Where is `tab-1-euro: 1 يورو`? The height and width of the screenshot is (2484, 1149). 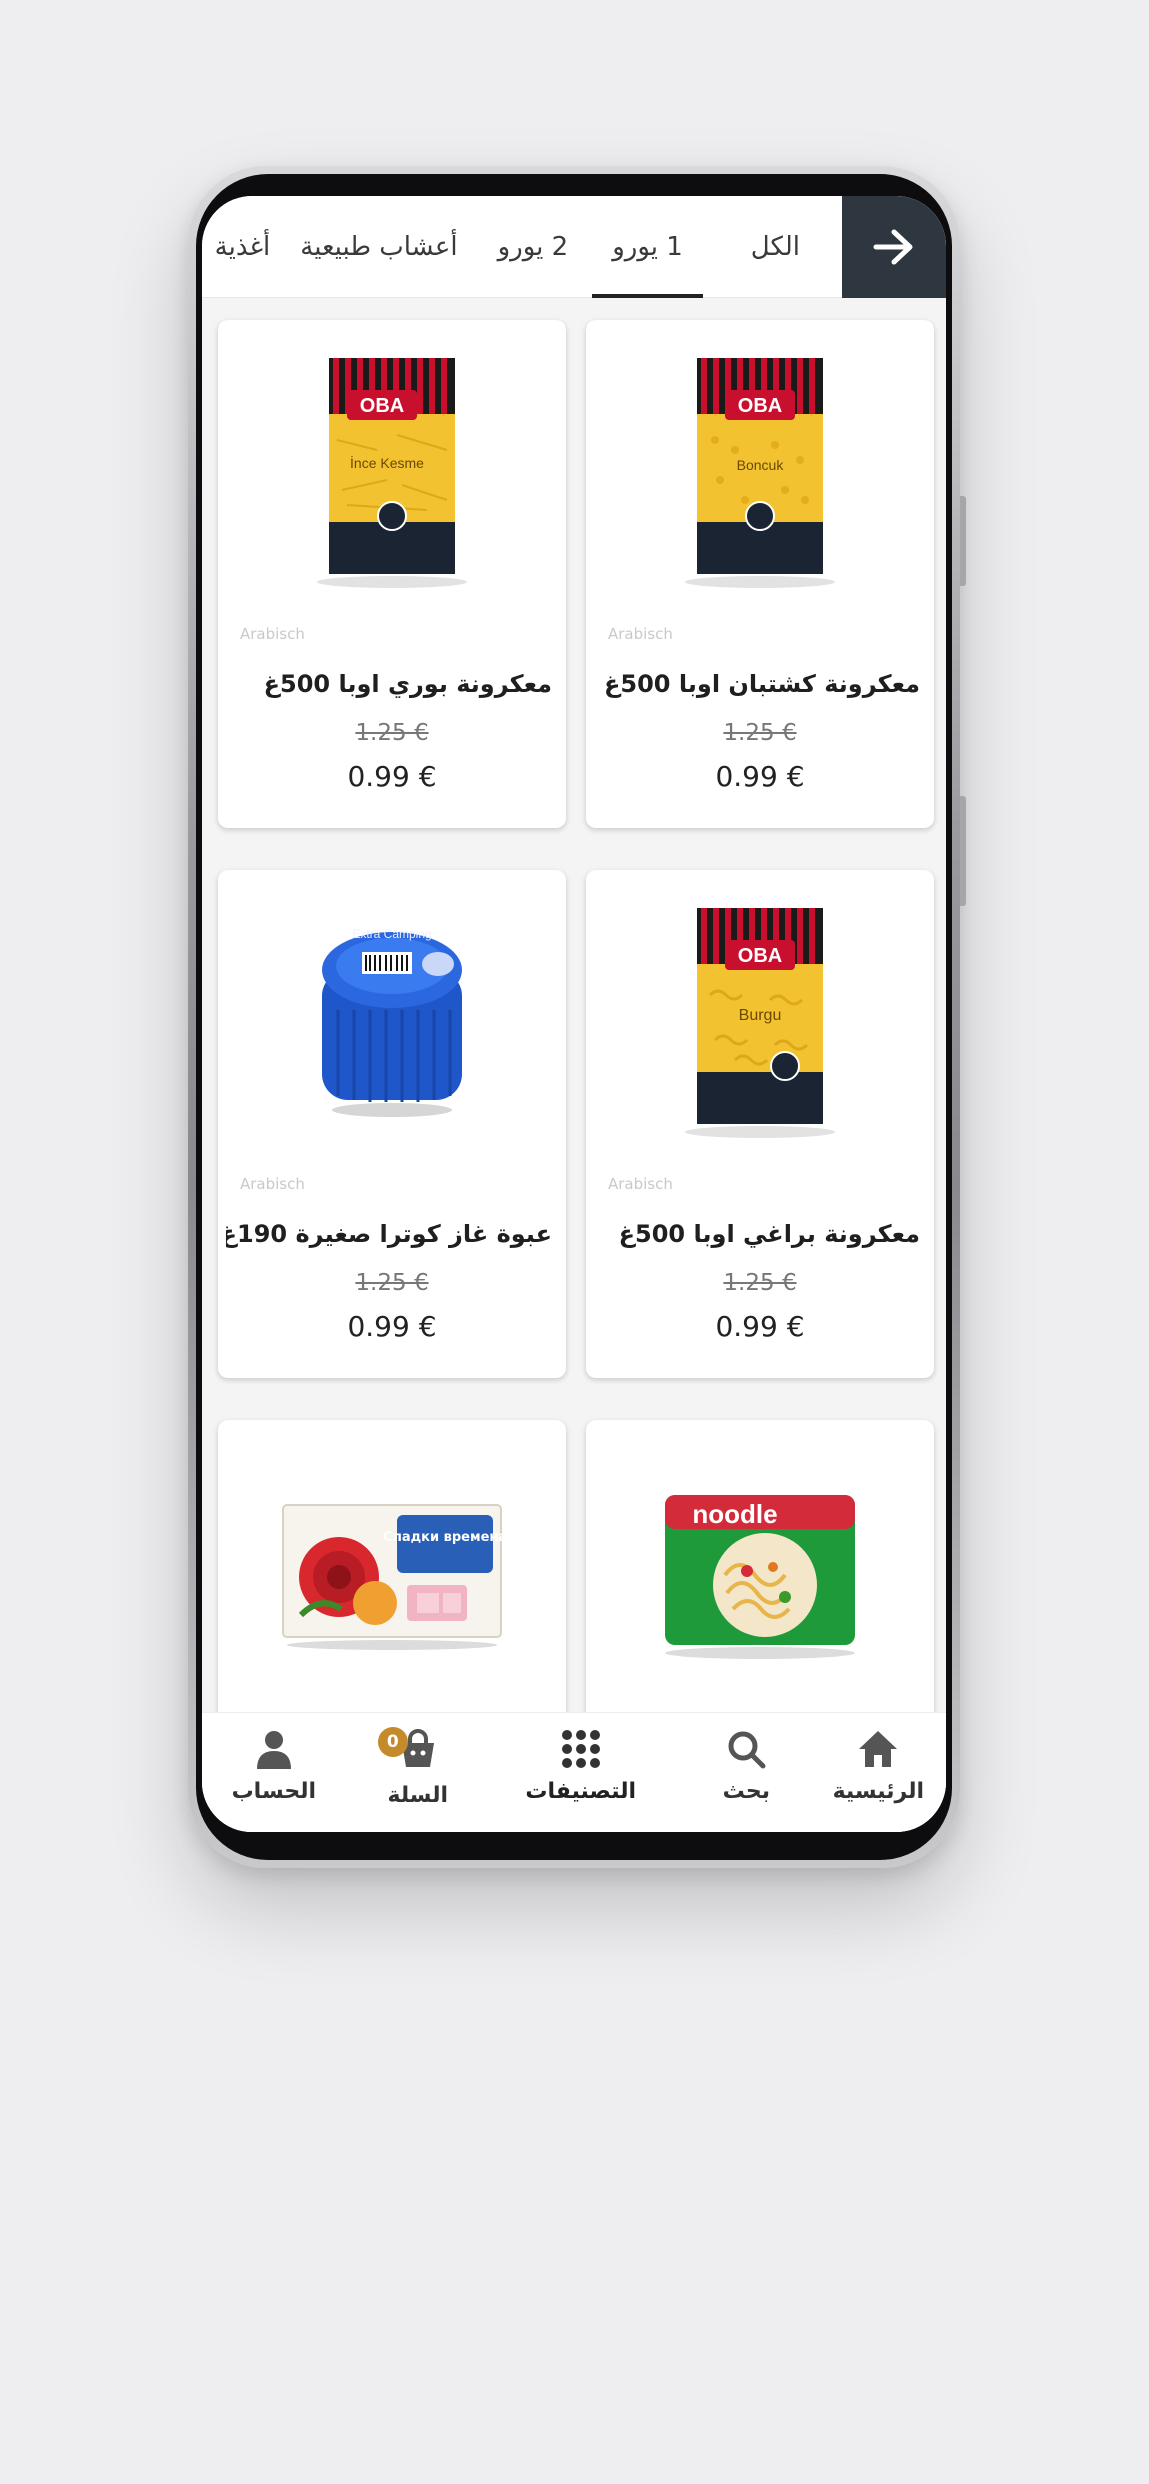 tab-1-euro: 1 يورو is located at coordinates (647, 247).